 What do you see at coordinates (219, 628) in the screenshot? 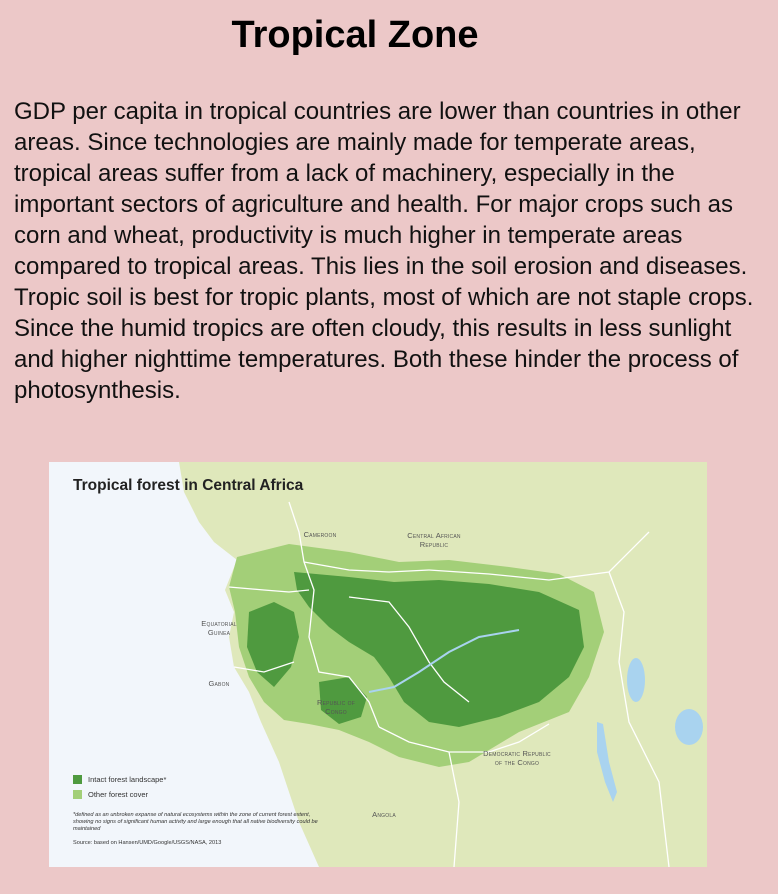
I see `label-equatorial-guinea: Equatorial Guinea` at bounding box center [219, 628].